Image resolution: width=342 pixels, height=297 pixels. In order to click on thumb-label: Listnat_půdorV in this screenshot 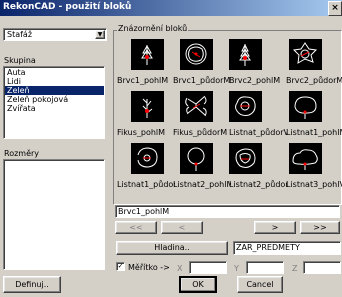, I will do `click(258, 132)`.